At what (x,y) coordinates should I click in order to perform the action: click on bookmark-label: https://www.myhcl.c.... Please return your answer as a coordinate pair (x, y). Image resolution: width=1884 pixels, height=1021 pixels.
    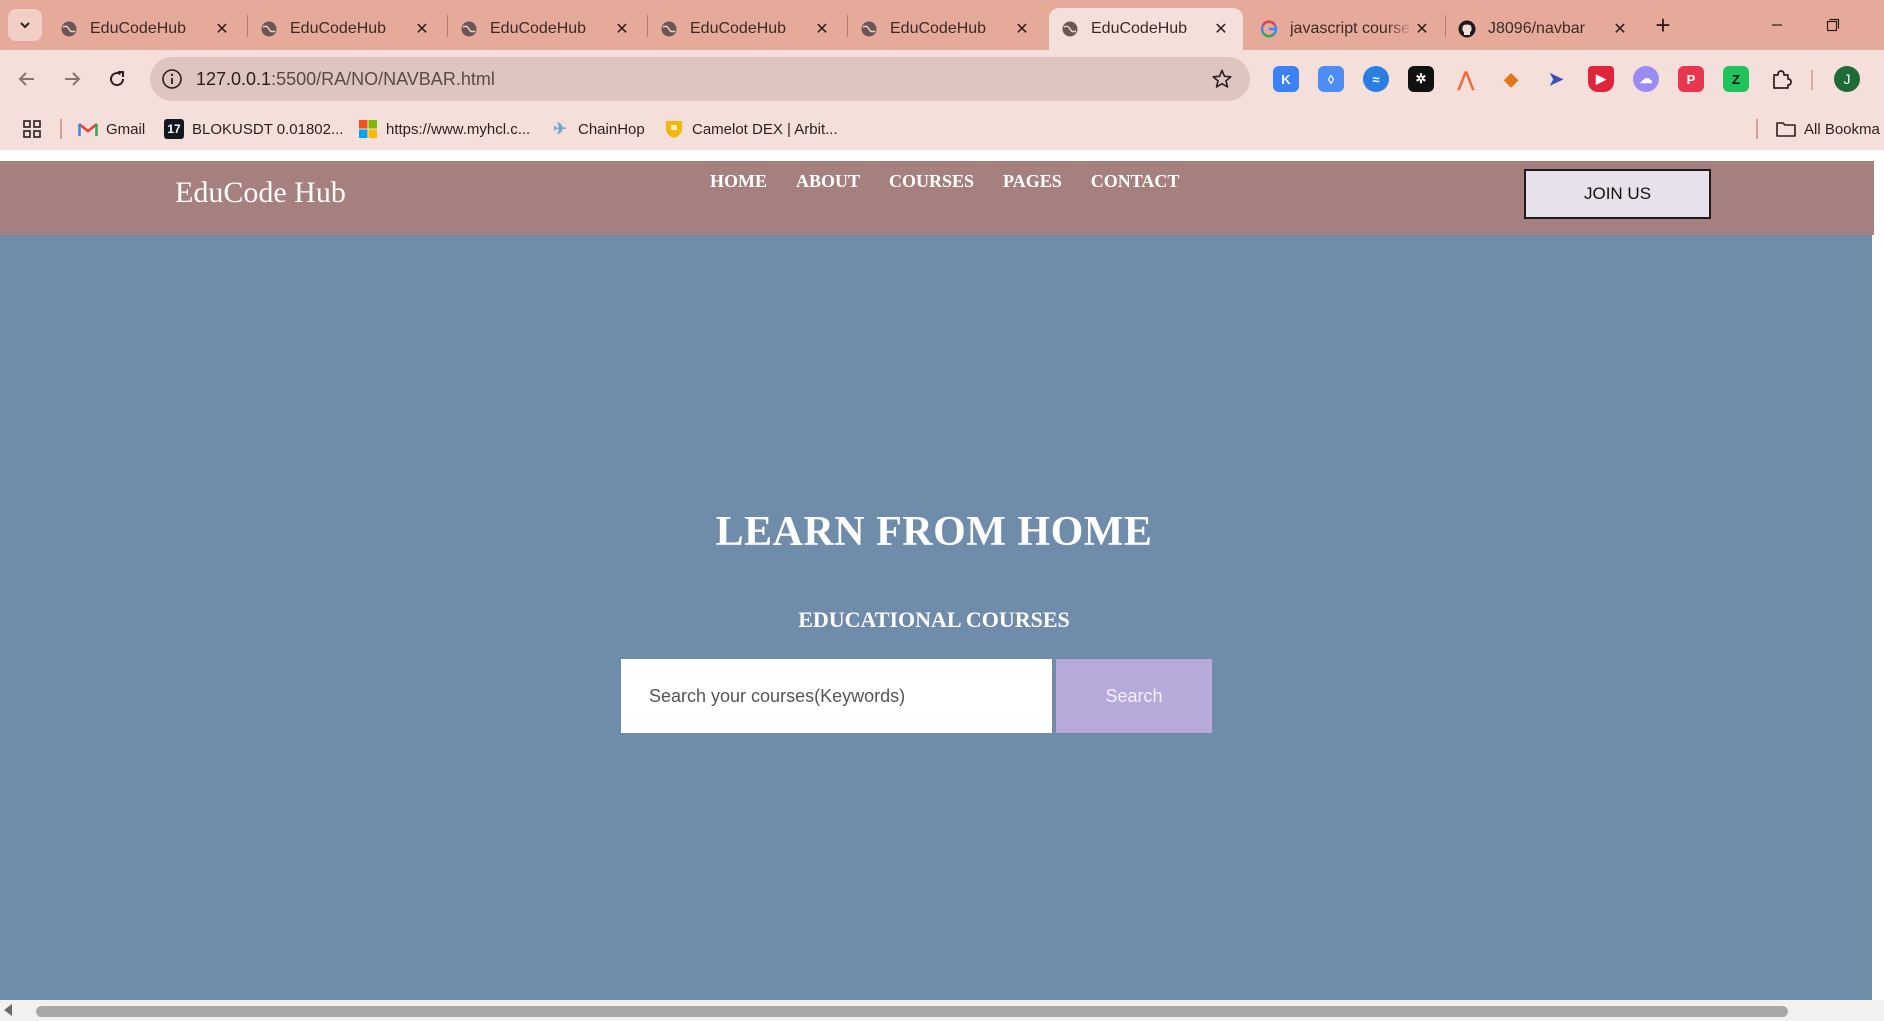
    Looking at the image, I should click on (458, 129).